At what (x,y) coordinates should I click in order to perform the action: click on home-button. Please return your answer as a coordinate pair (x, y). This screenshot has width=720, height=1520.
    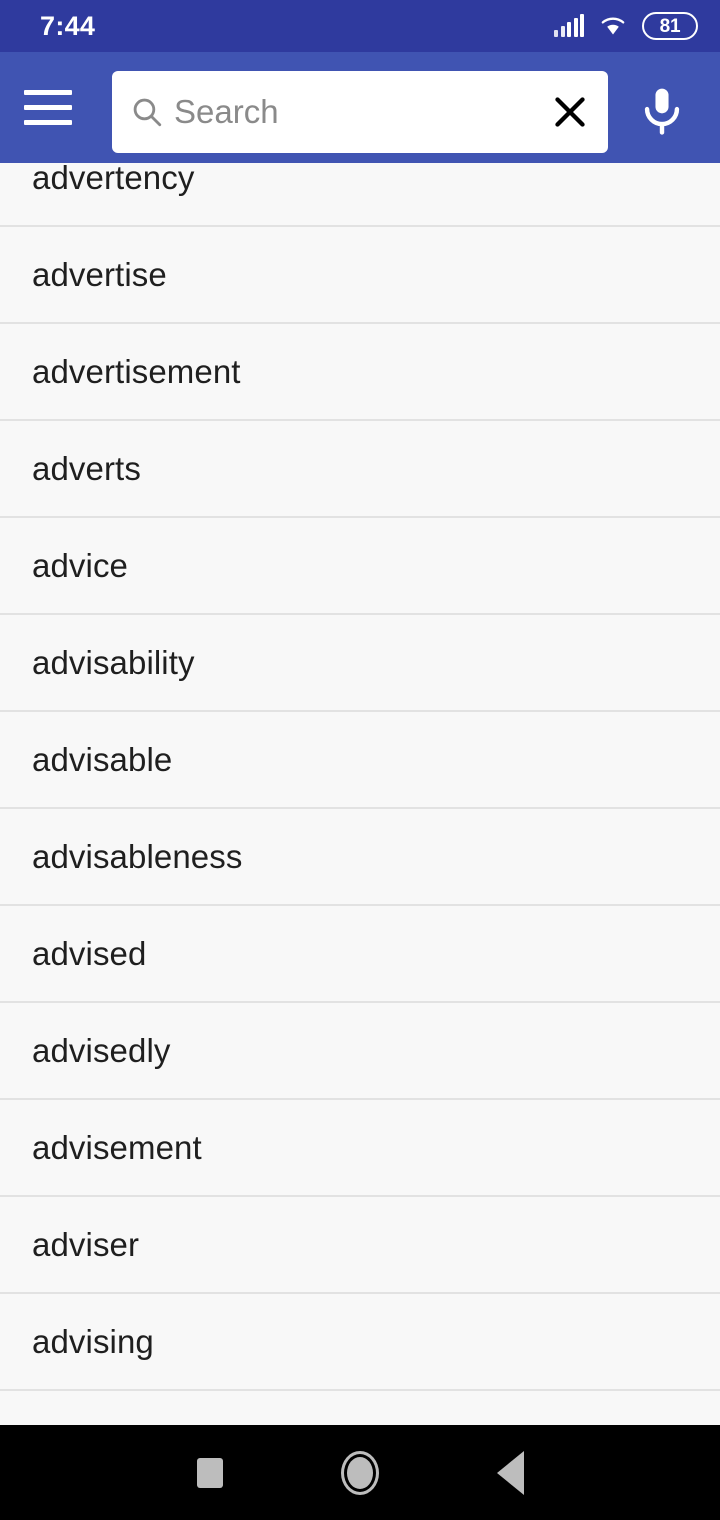
    Looking at the image, I should click on (360, 1472).